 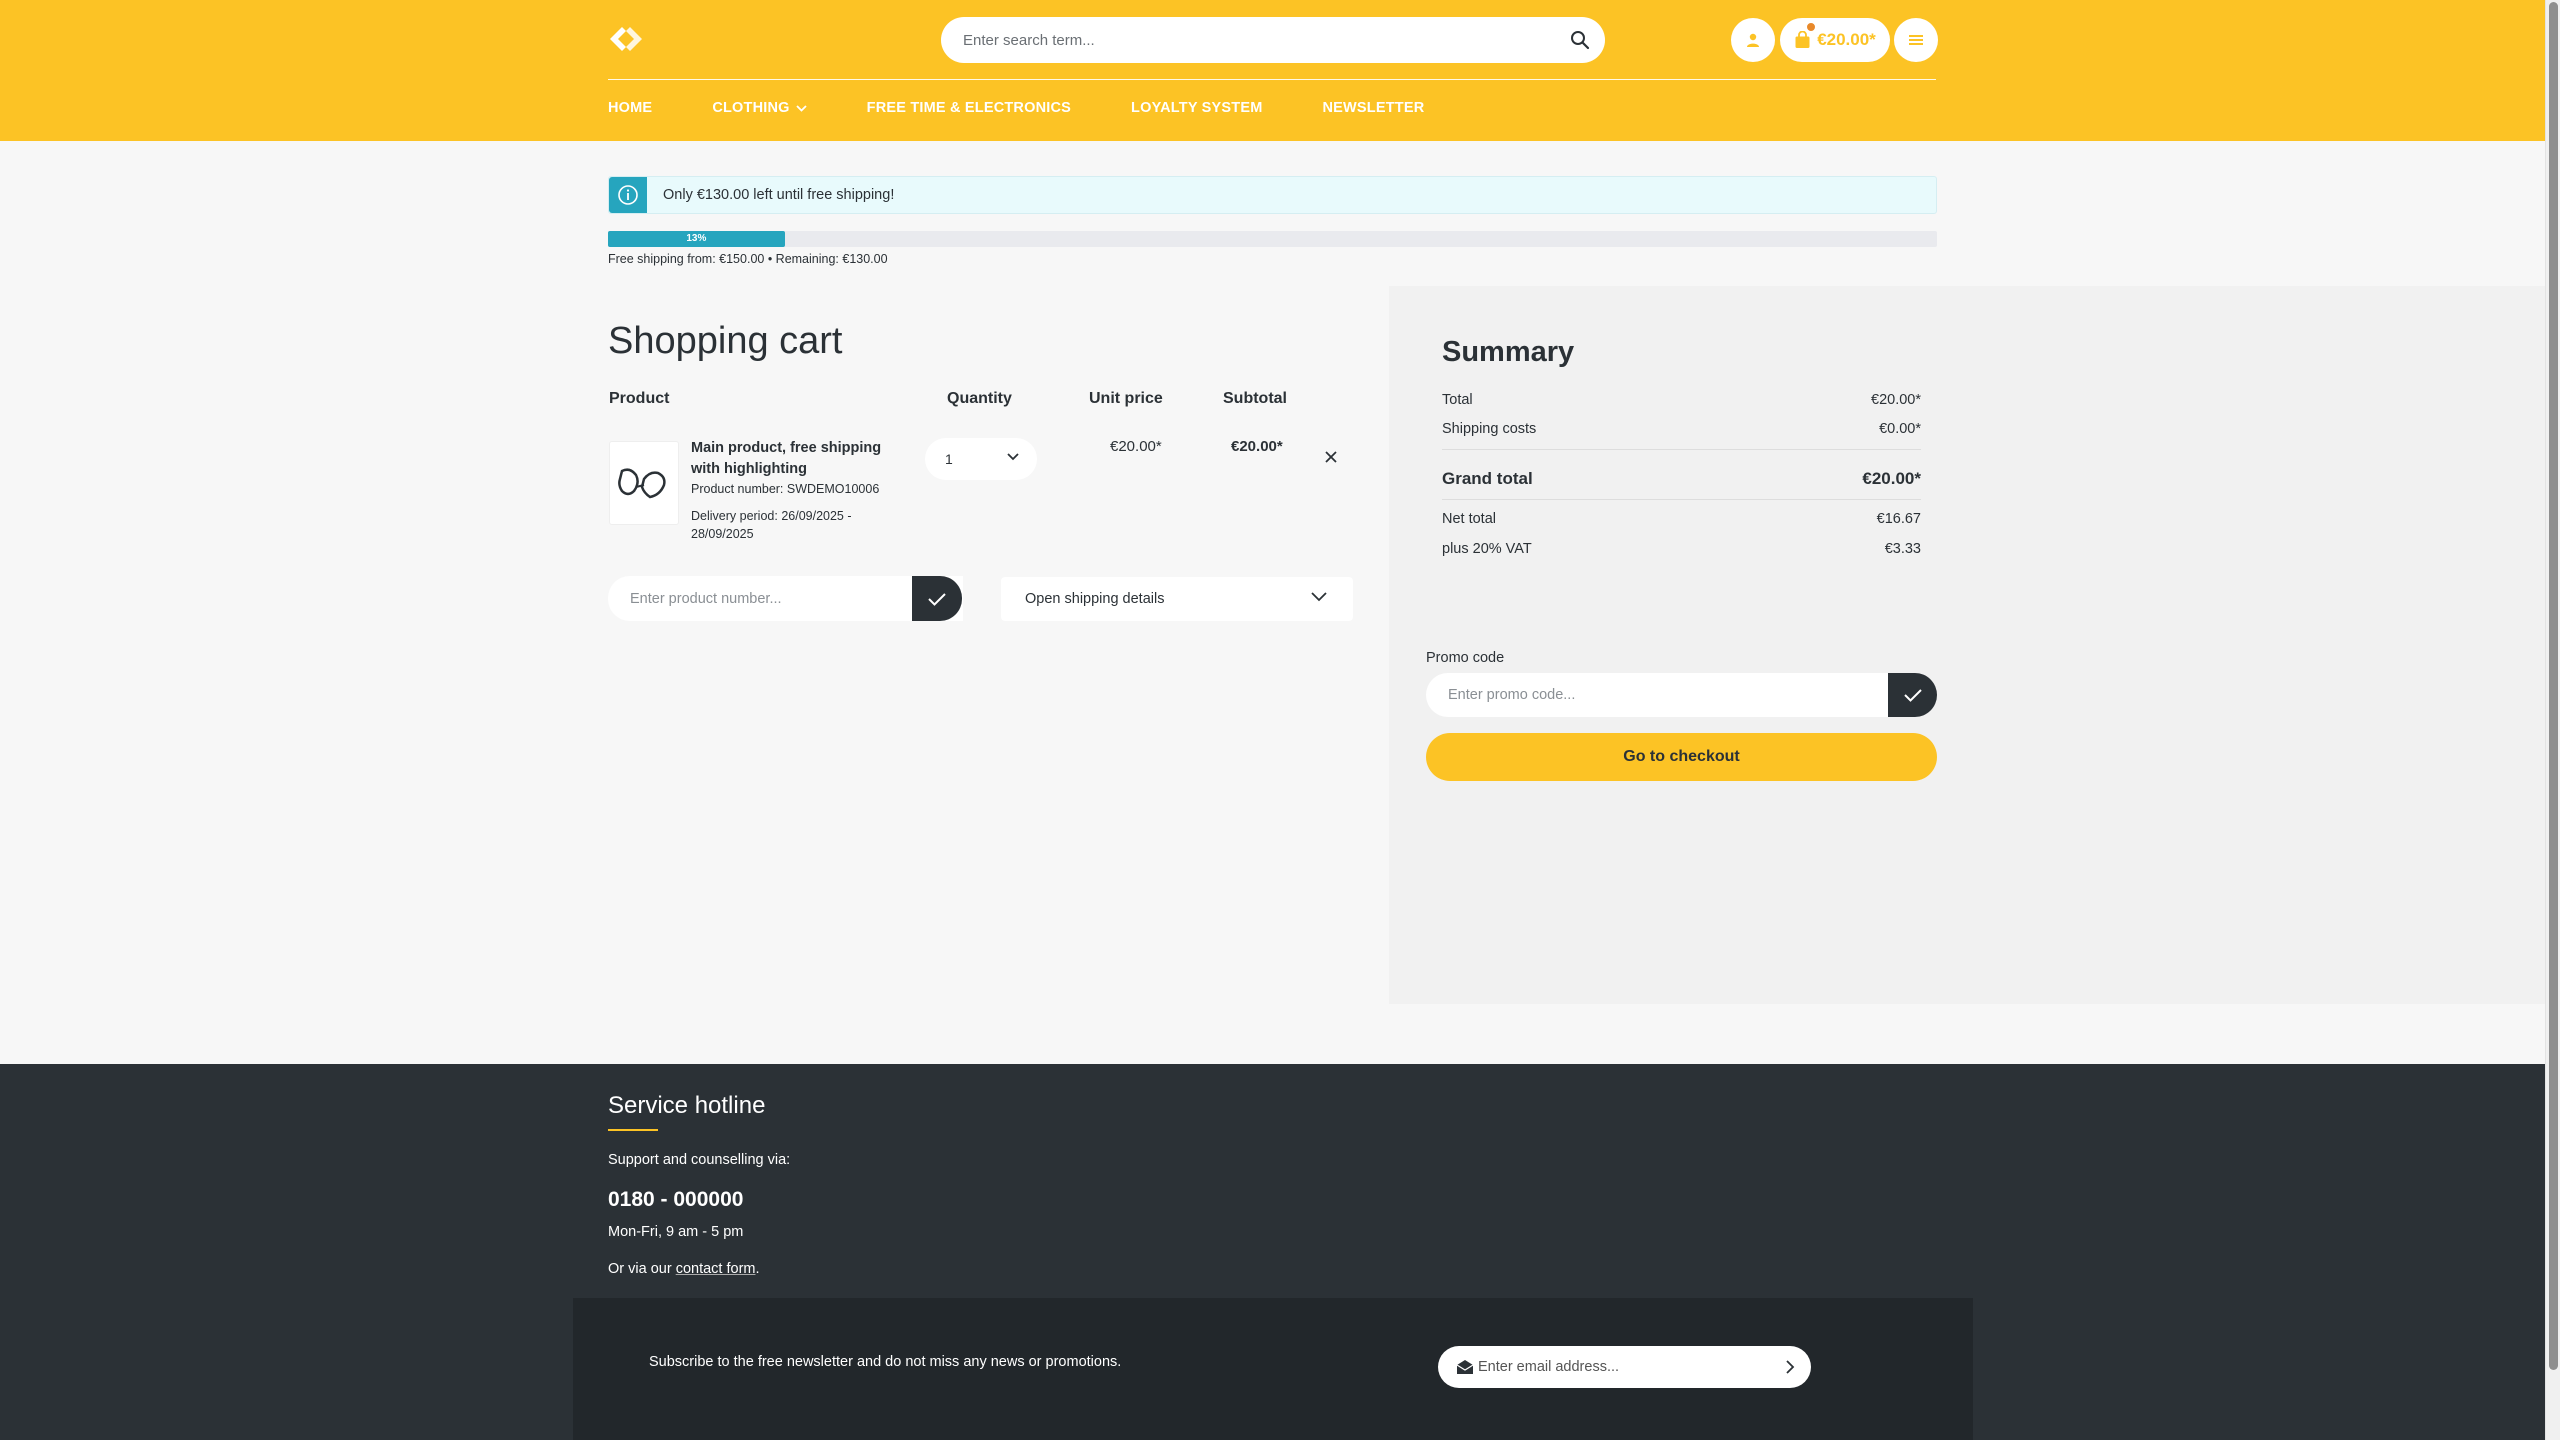 I want to click on header-divider, so click(x=1272, y=79).